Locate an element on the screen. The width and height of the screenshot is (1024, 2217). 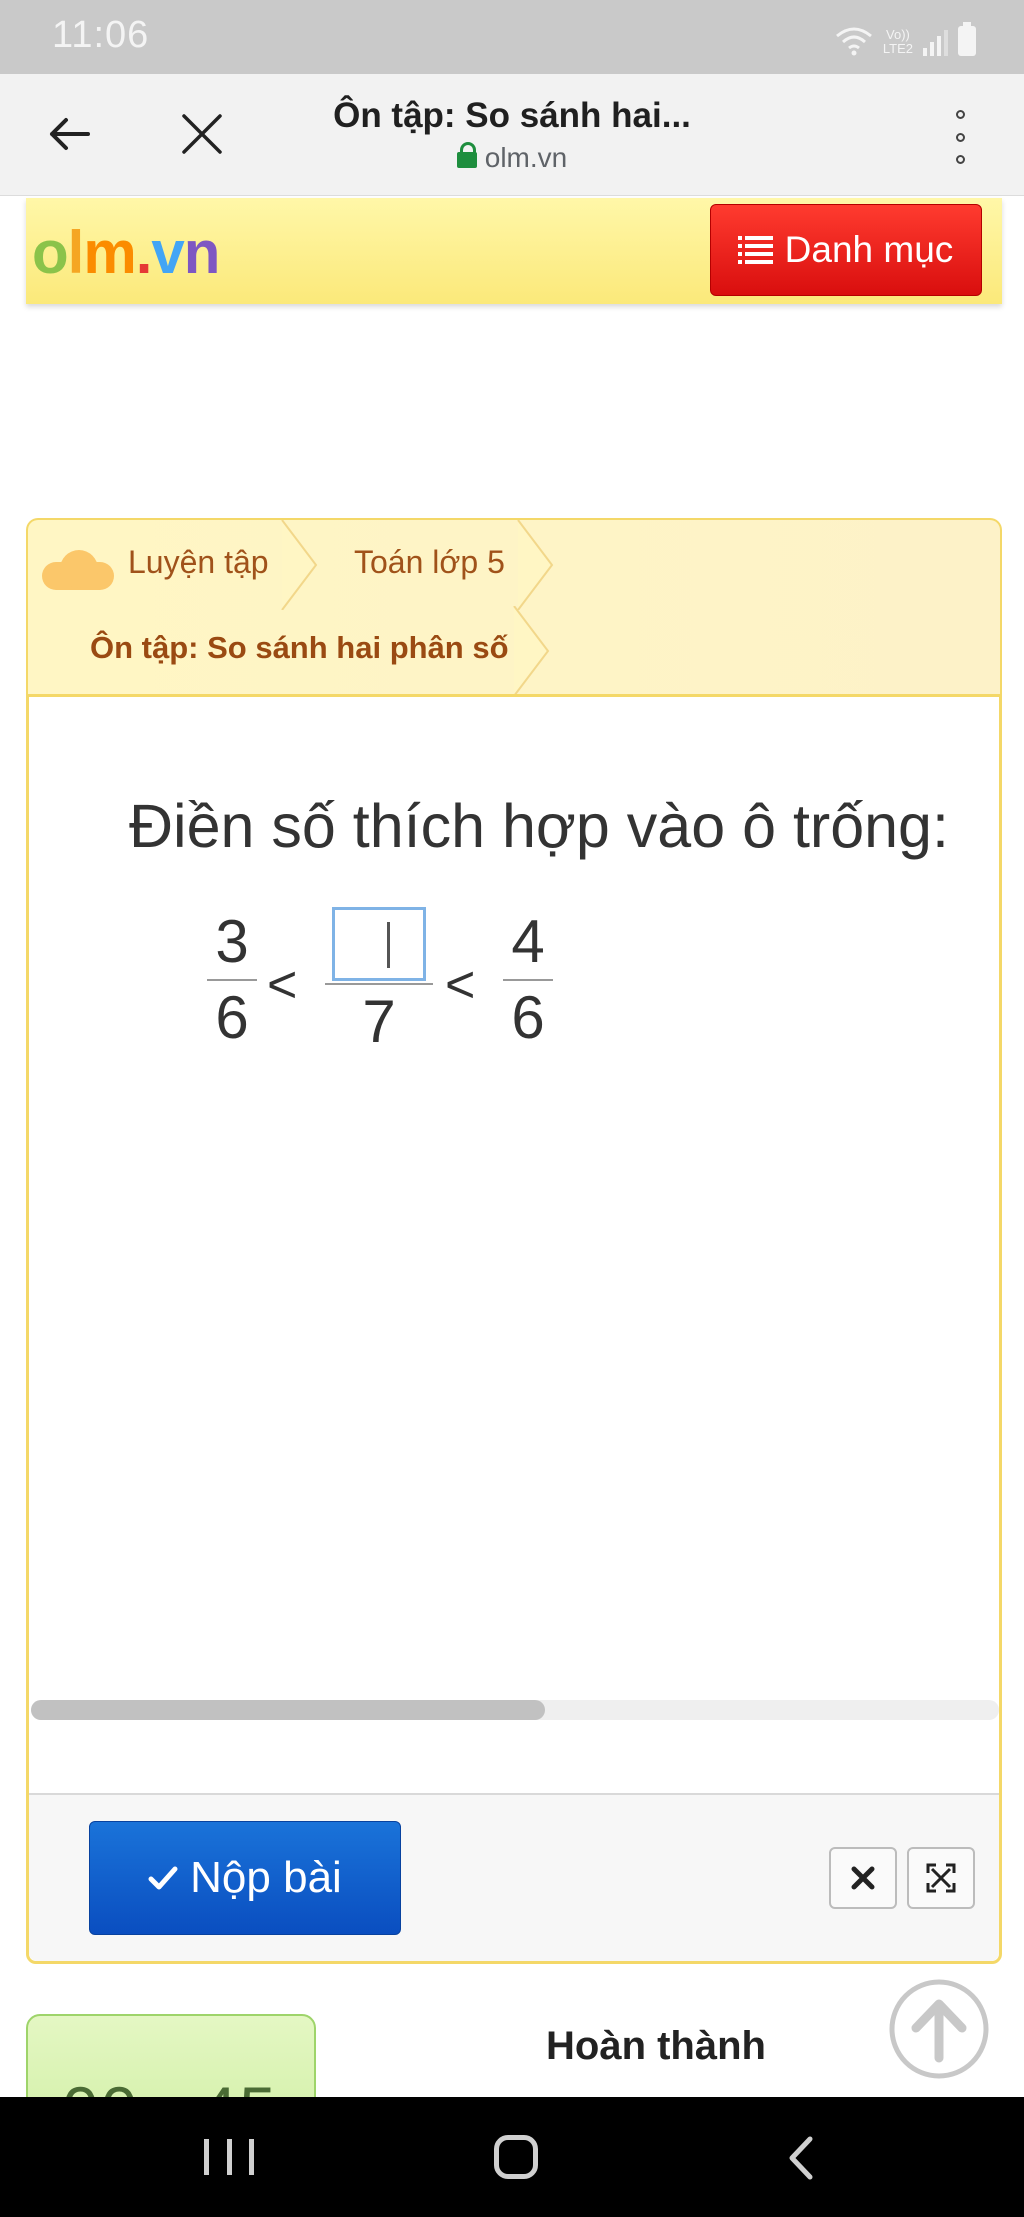
logo-letter: . is located at coordinates (144, 252).